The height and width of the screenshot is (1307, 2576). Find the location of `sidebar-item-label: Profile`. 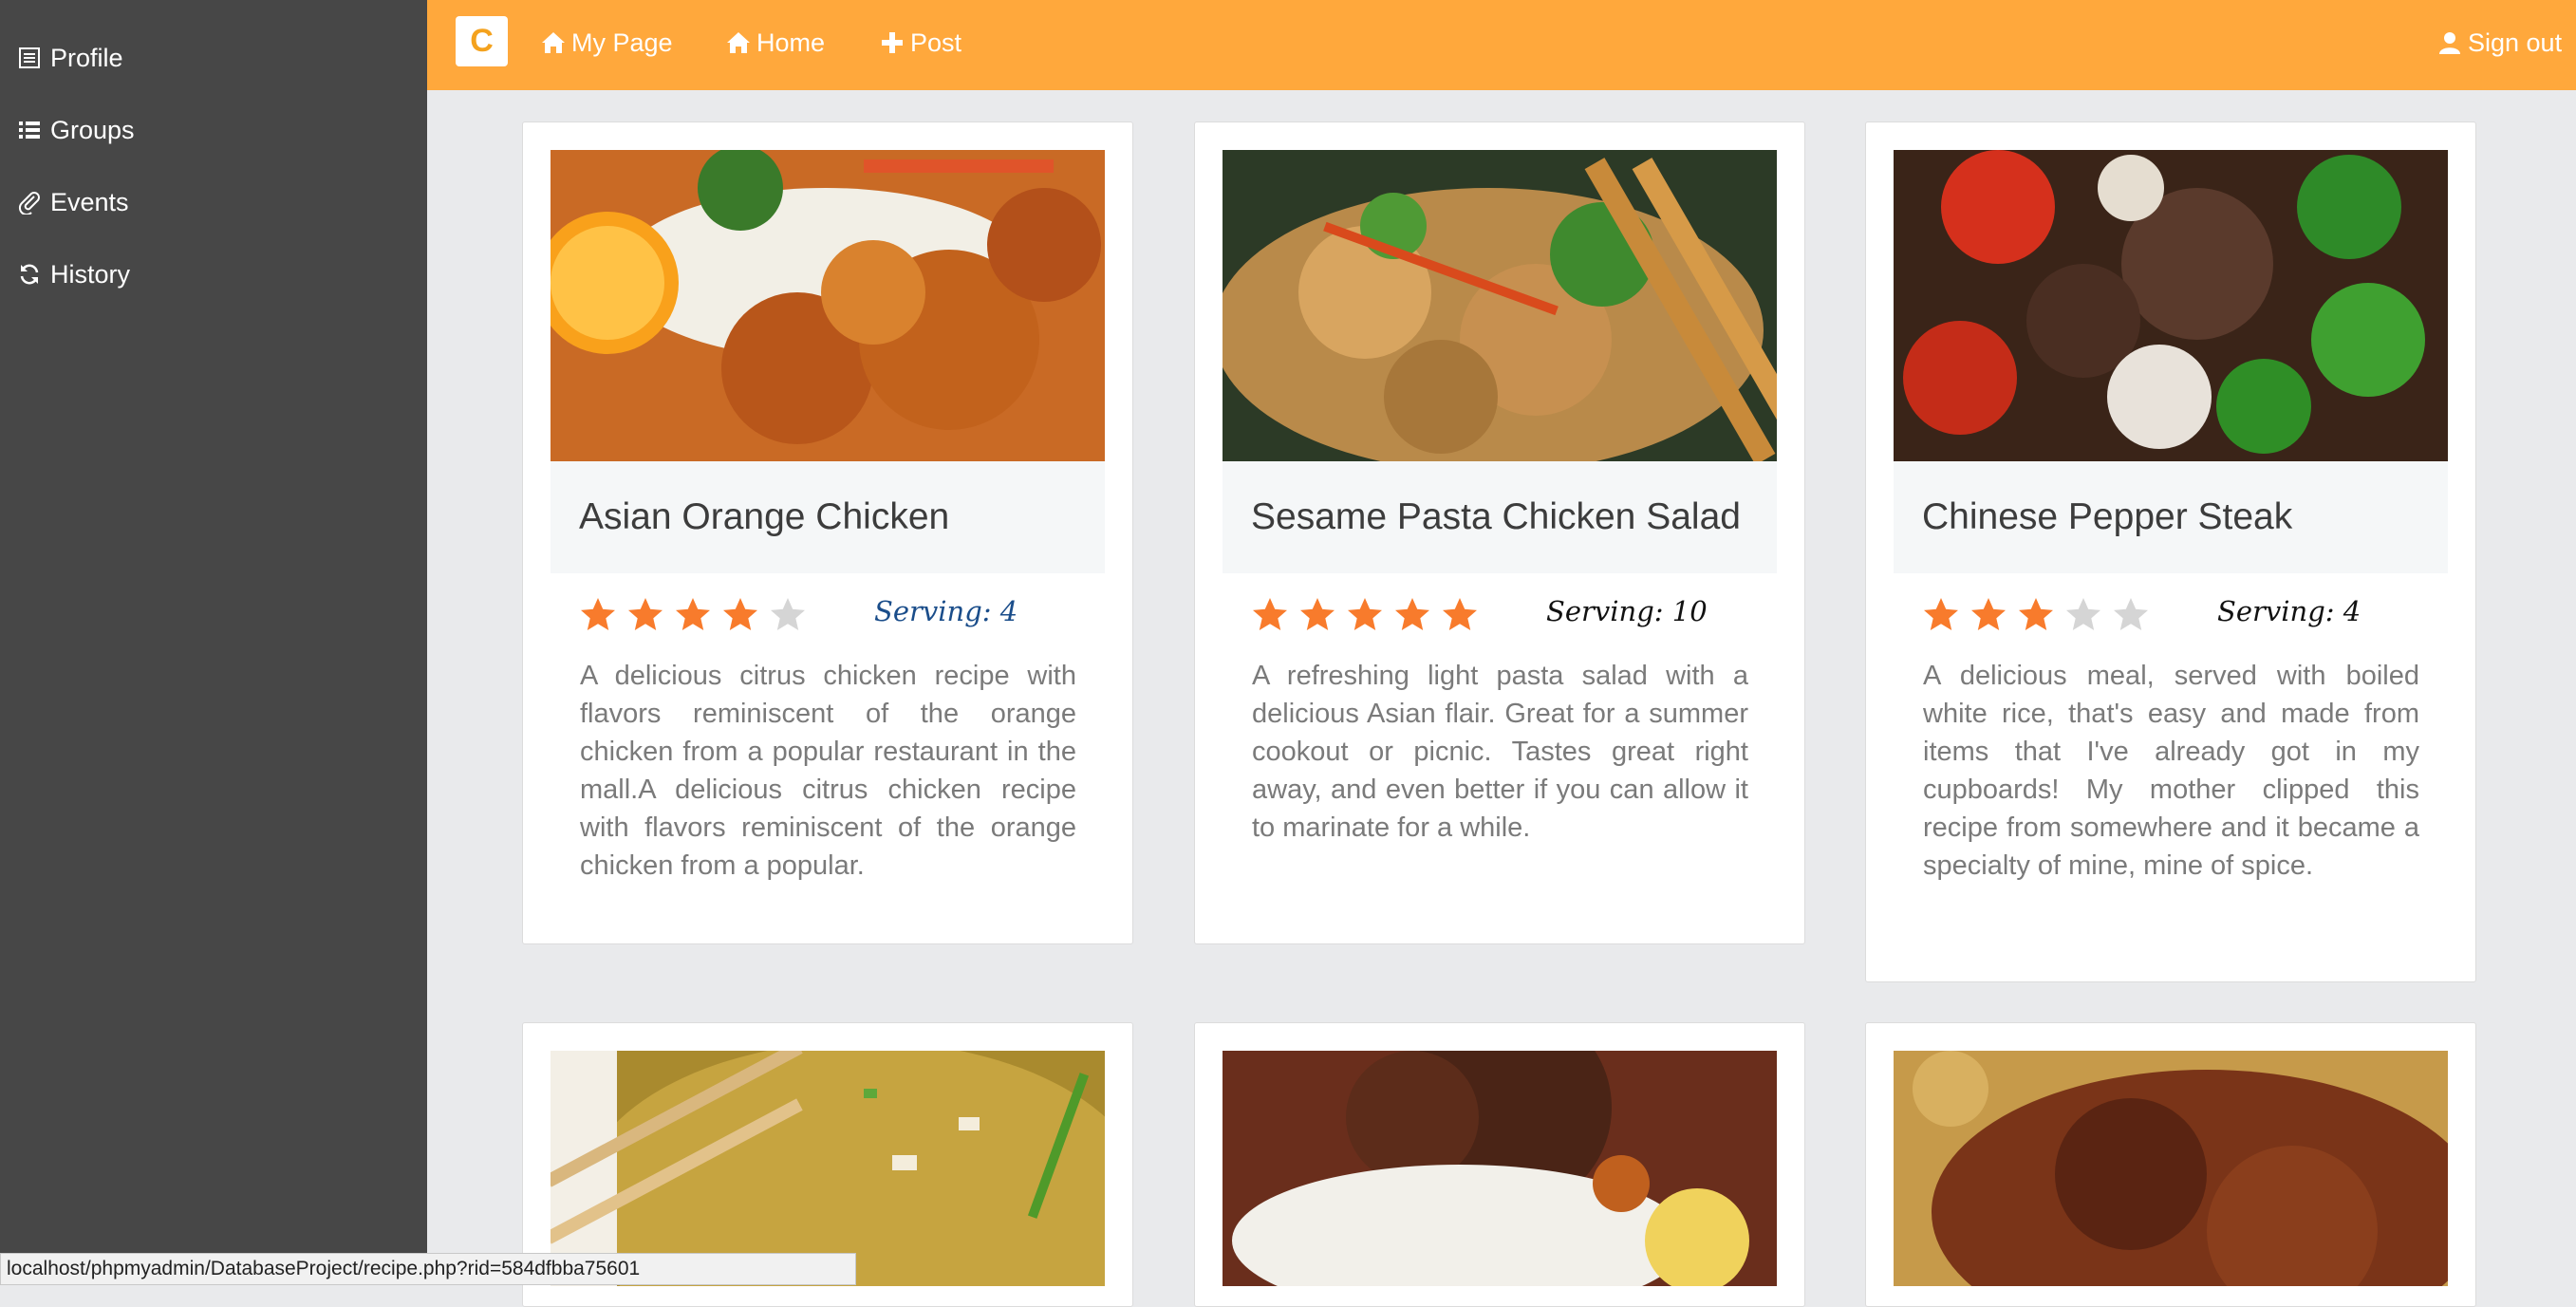

sidebar-item-label: Profile is located at coordinates (86, 57).